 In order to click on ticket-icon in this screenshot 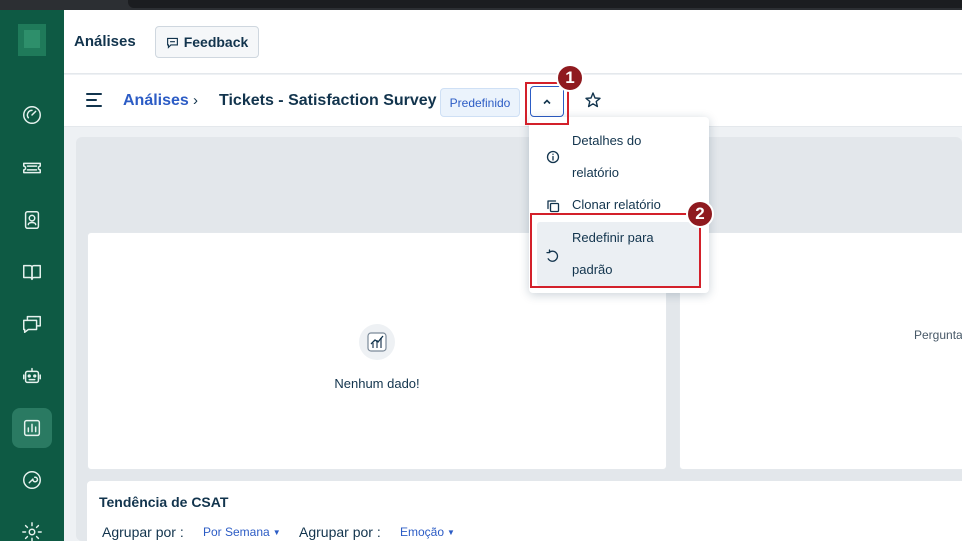, I will do `click(32, 168)`.